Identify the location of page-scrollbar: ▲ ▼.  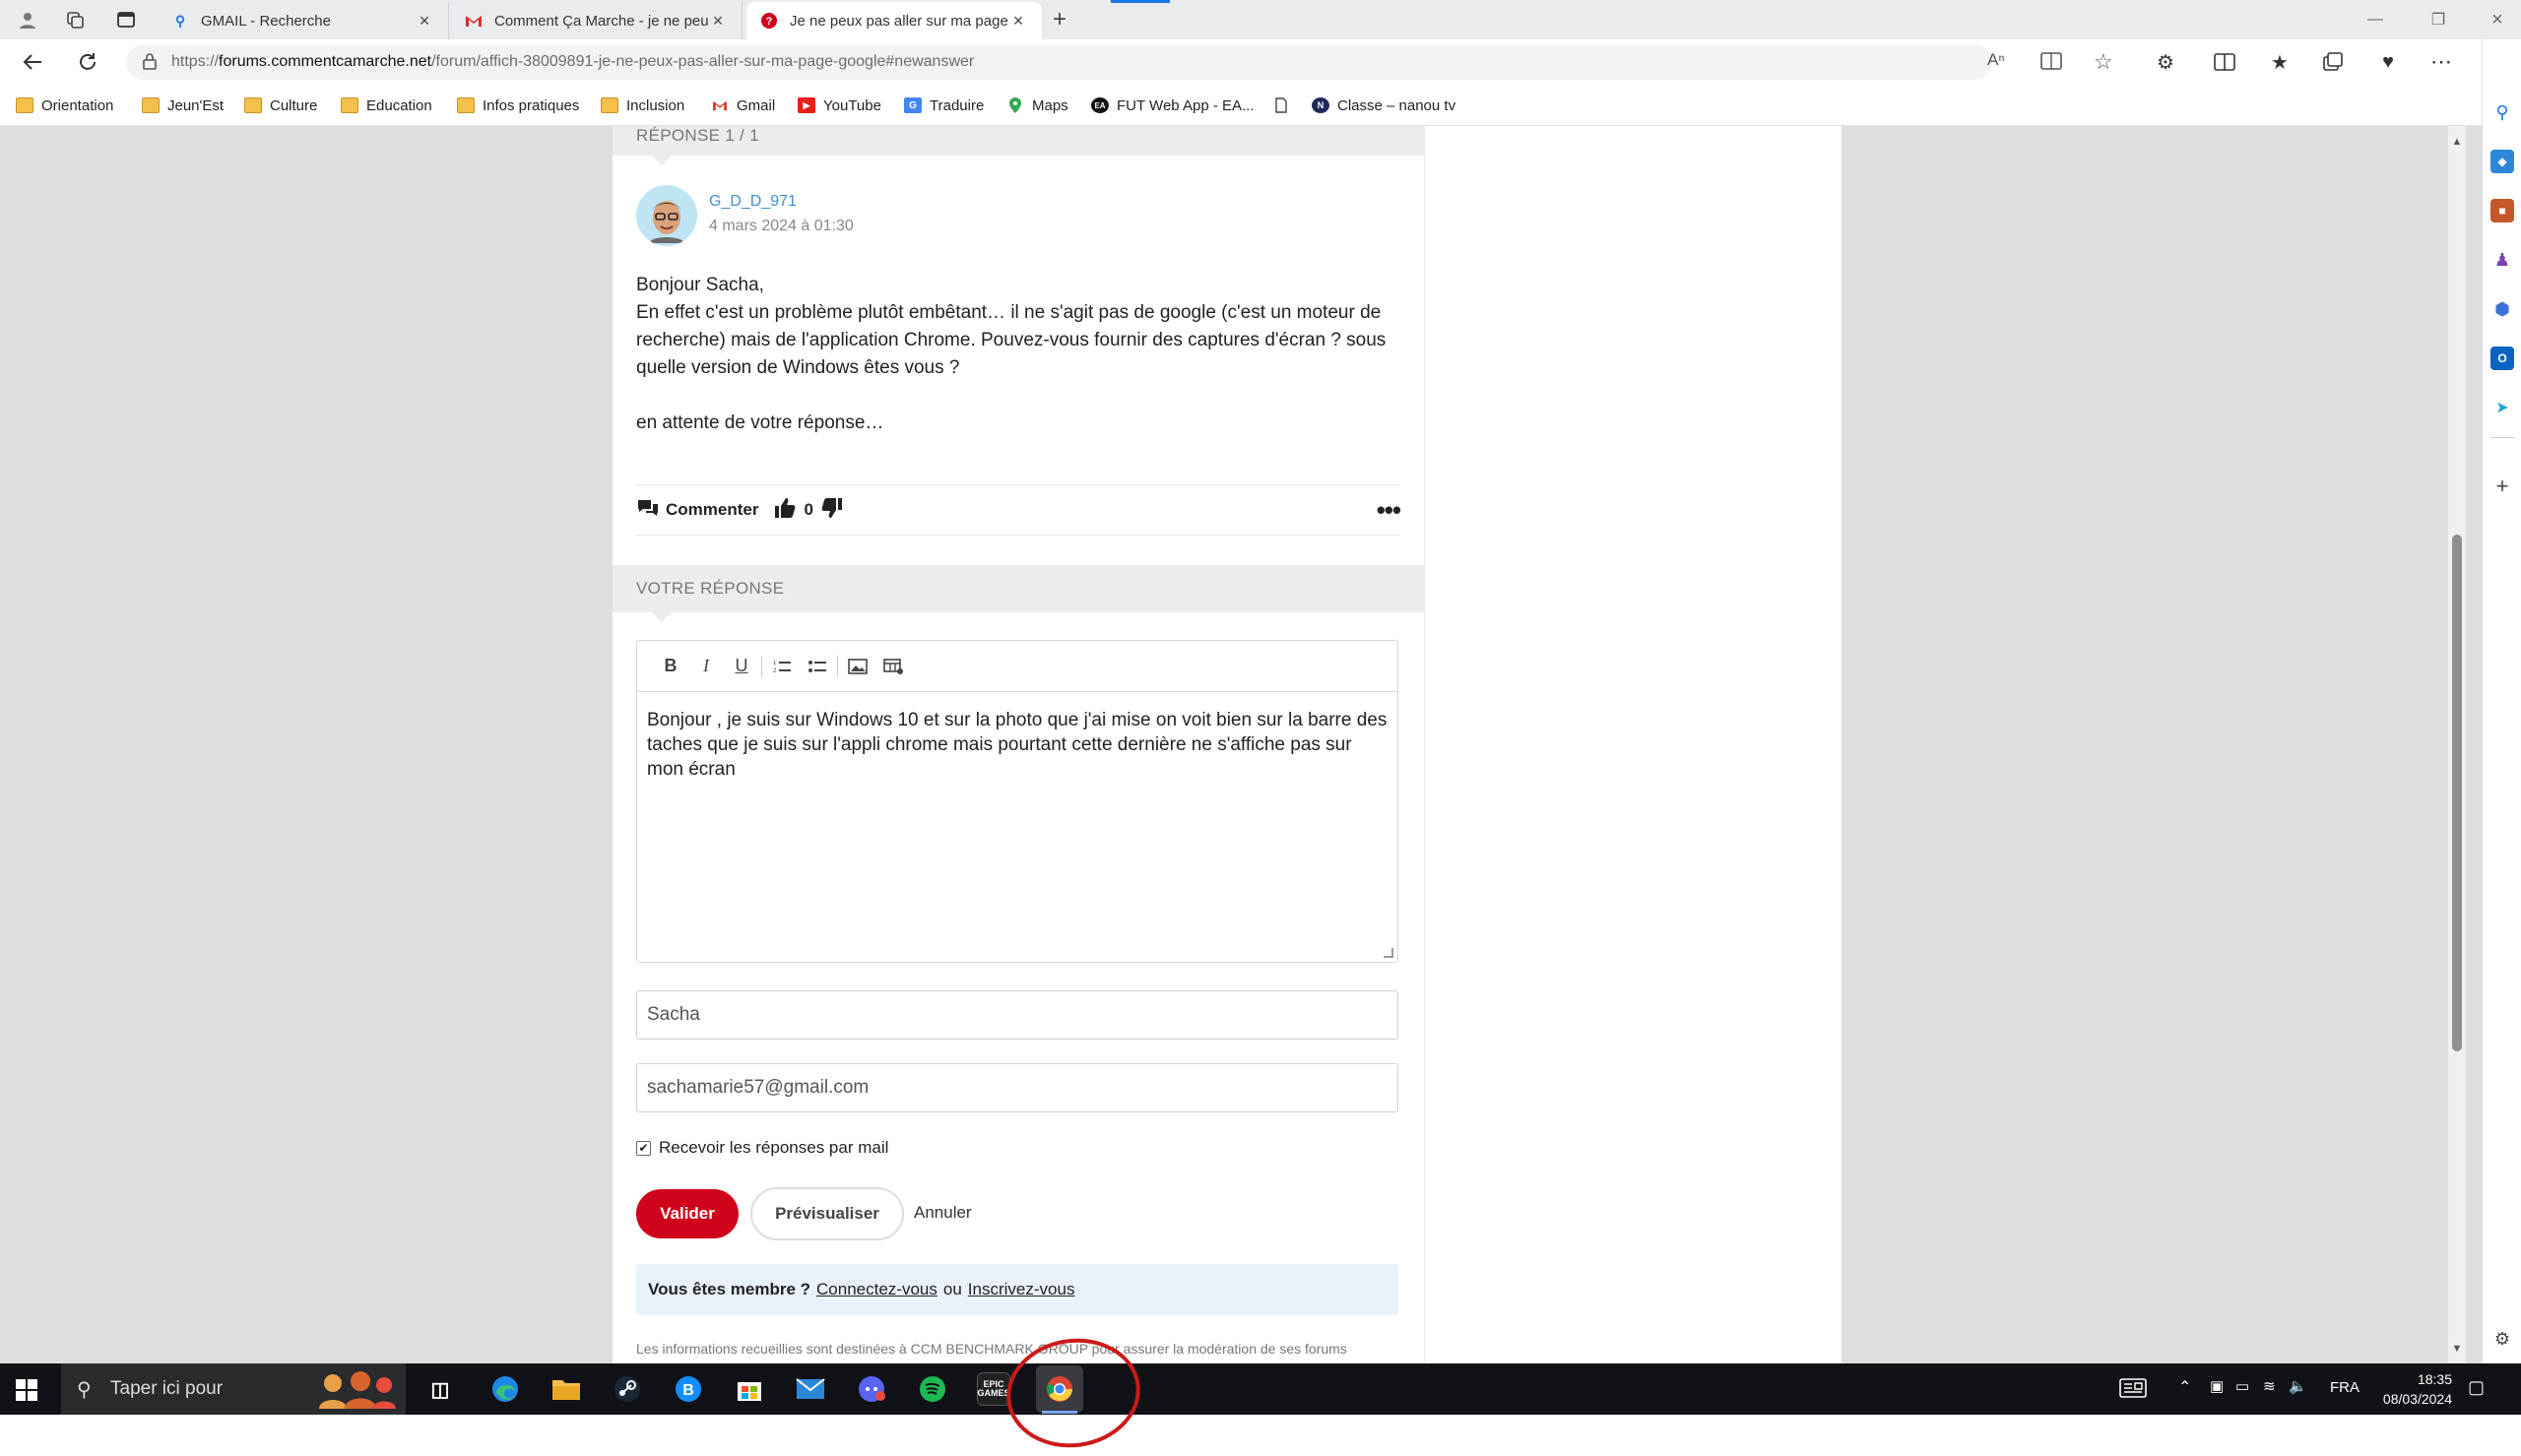
(2457, 744).